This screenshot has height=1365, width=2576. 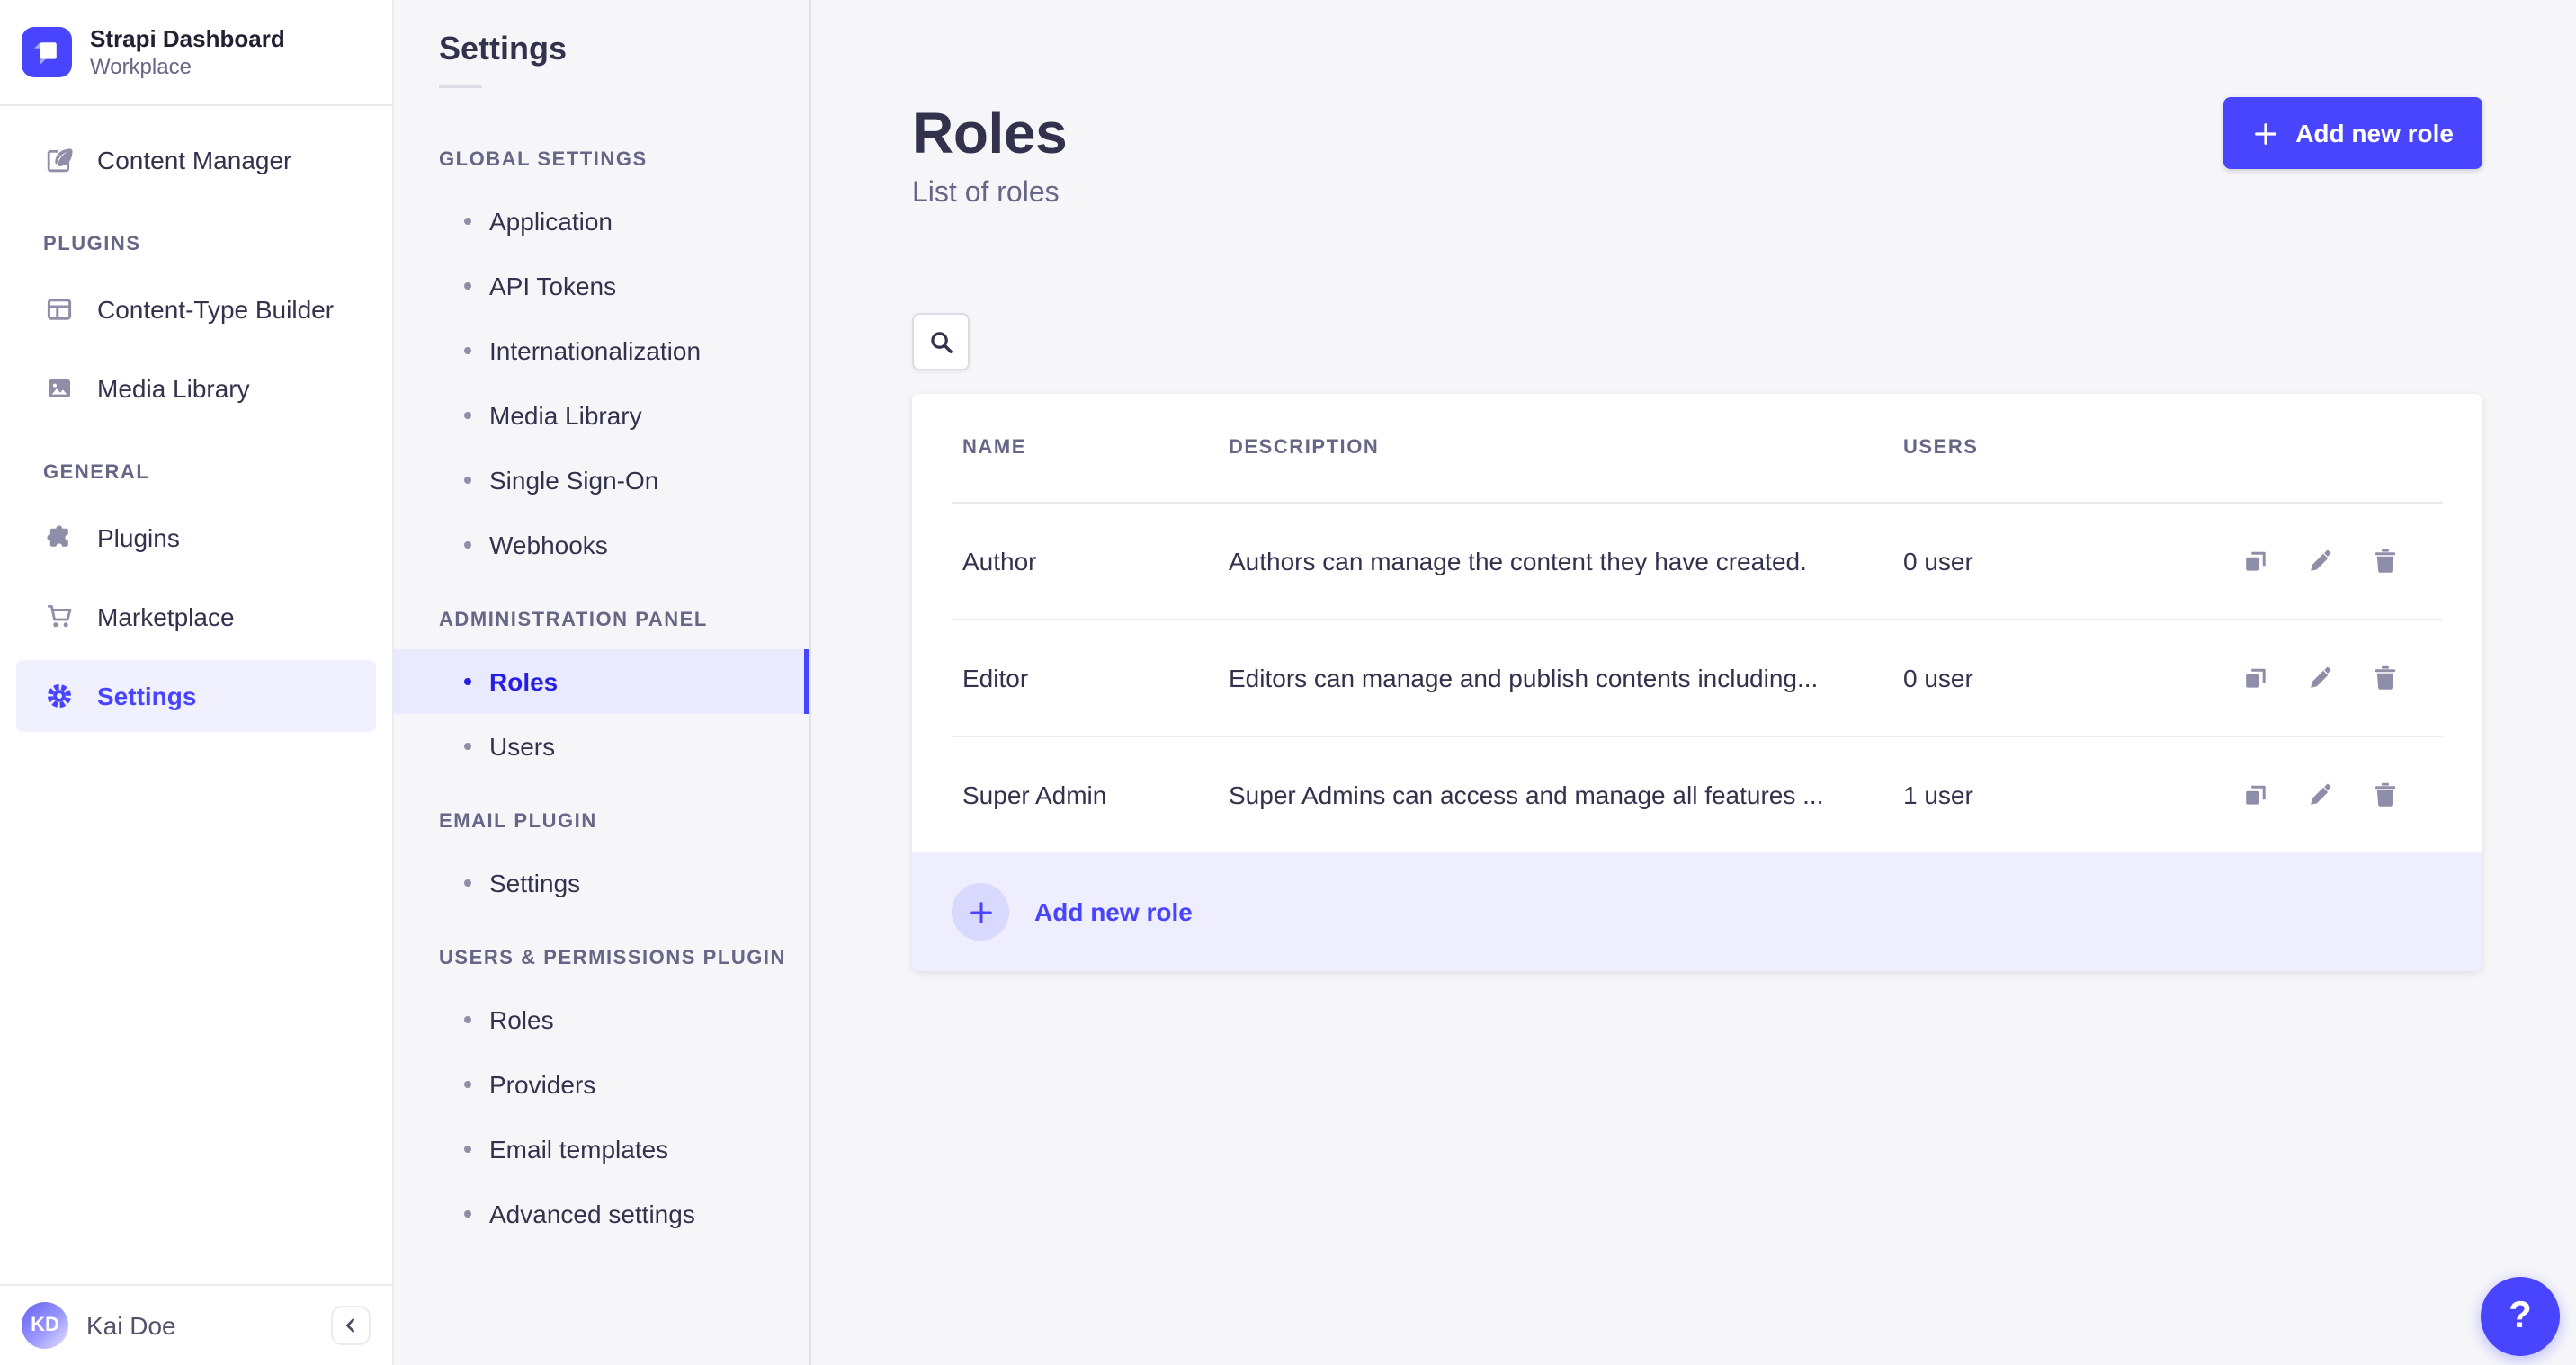 What do you see at coordinates (601, 883) in the screenshot?
I see `subnav-item-email-settings: Settings` at bounding box center [601, 883].